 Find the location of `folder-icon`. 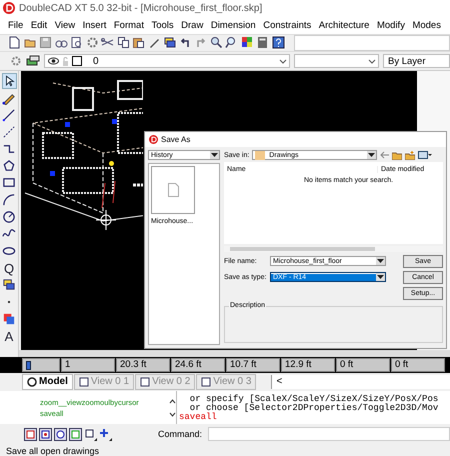

folder-icon is located at coordinates (260, 155).